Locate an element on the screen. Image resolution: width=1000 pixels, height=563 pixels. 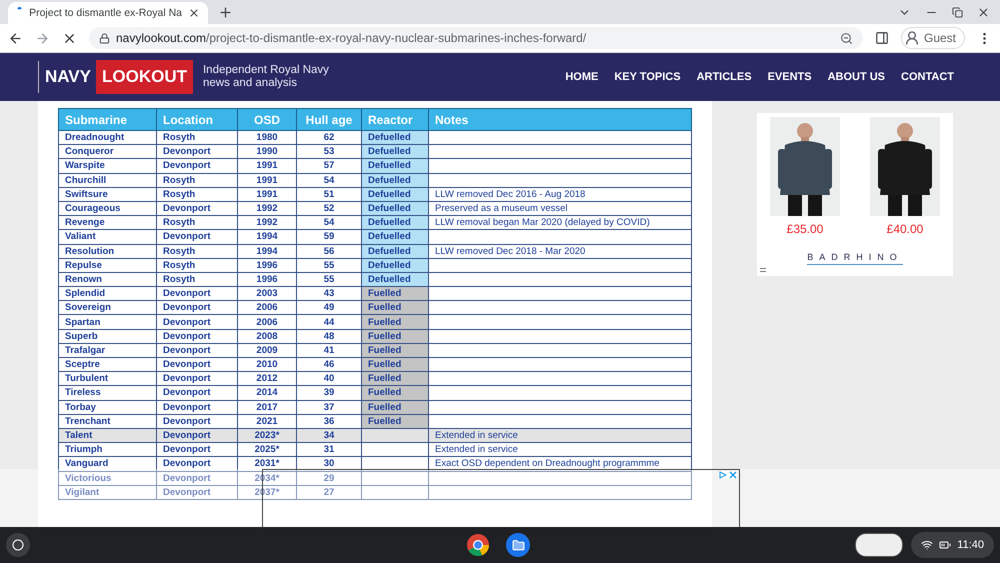
side-panel-icon is located at coordinates (881, 38).